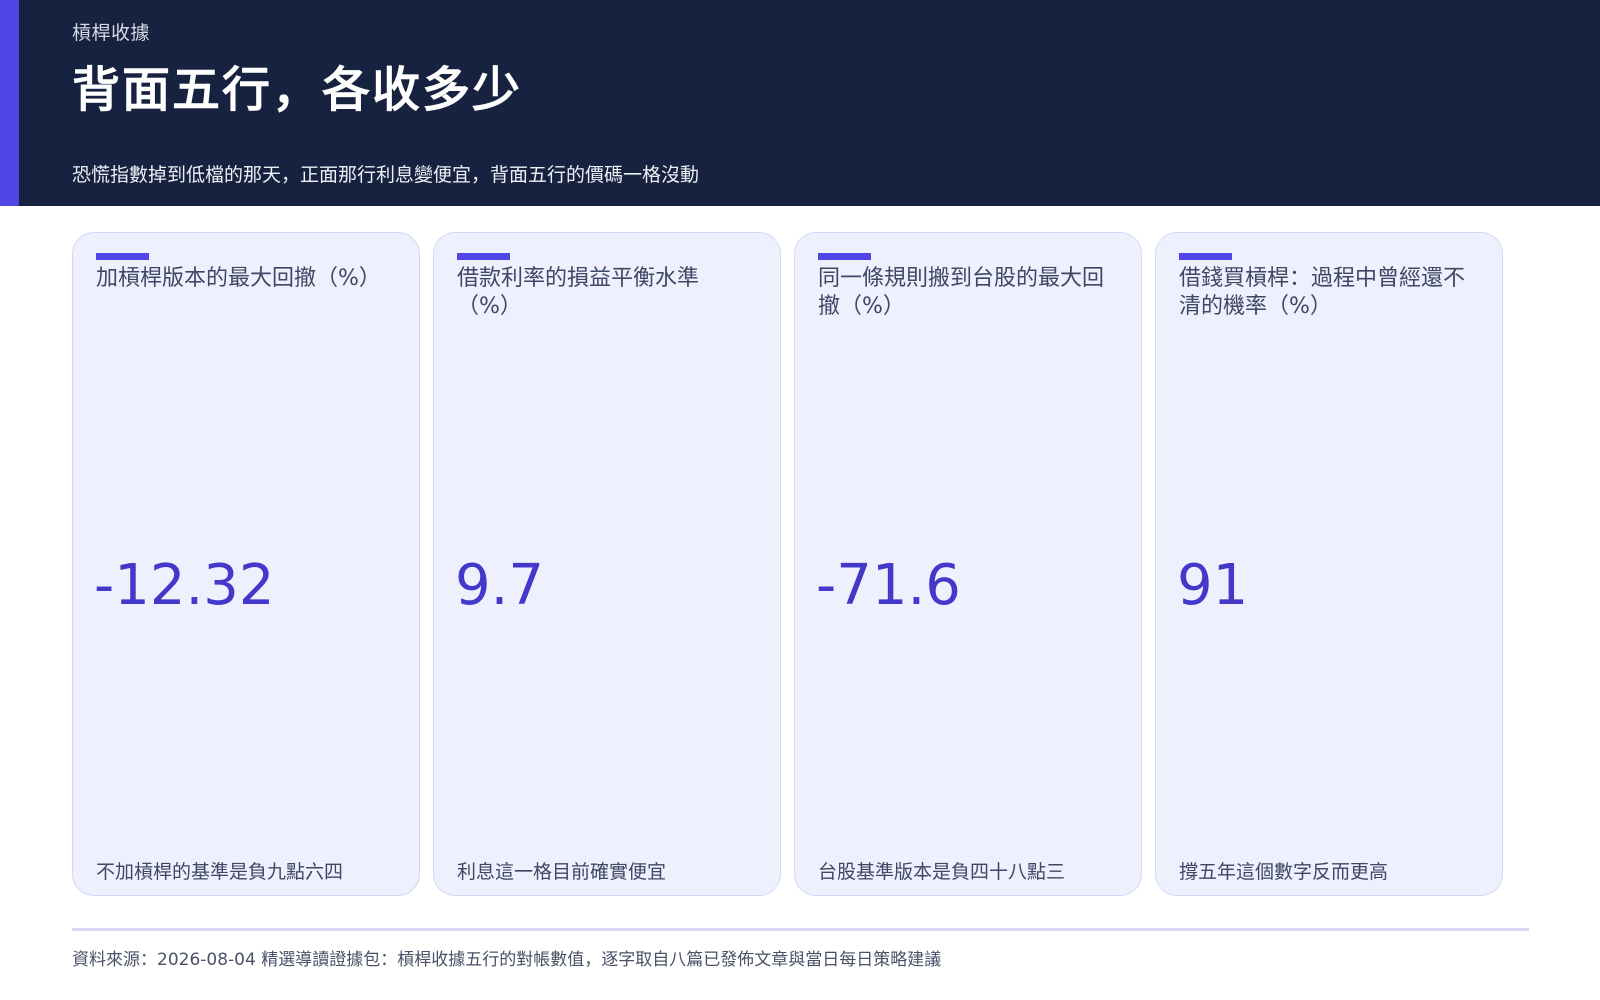  What do you see at coordinates (297, 90) in the screenshot?
I see `page-title: 背面五行，各收多少` at bounding box center [297, 90].